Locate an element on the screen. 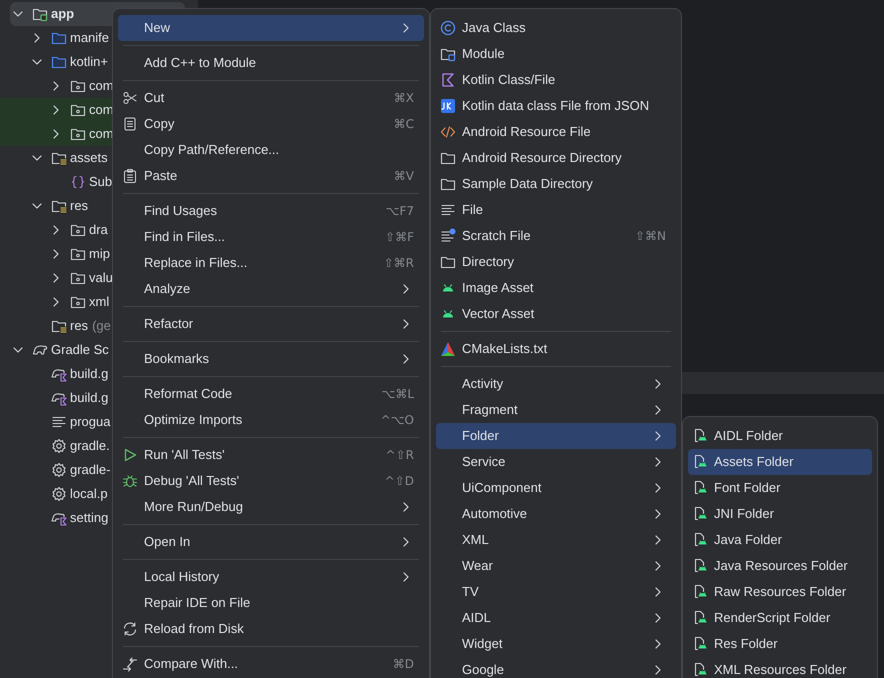 The height and width of the screenshot is (678, 884). shortcut-label: ⌘C is located at coordinates (404, 124).